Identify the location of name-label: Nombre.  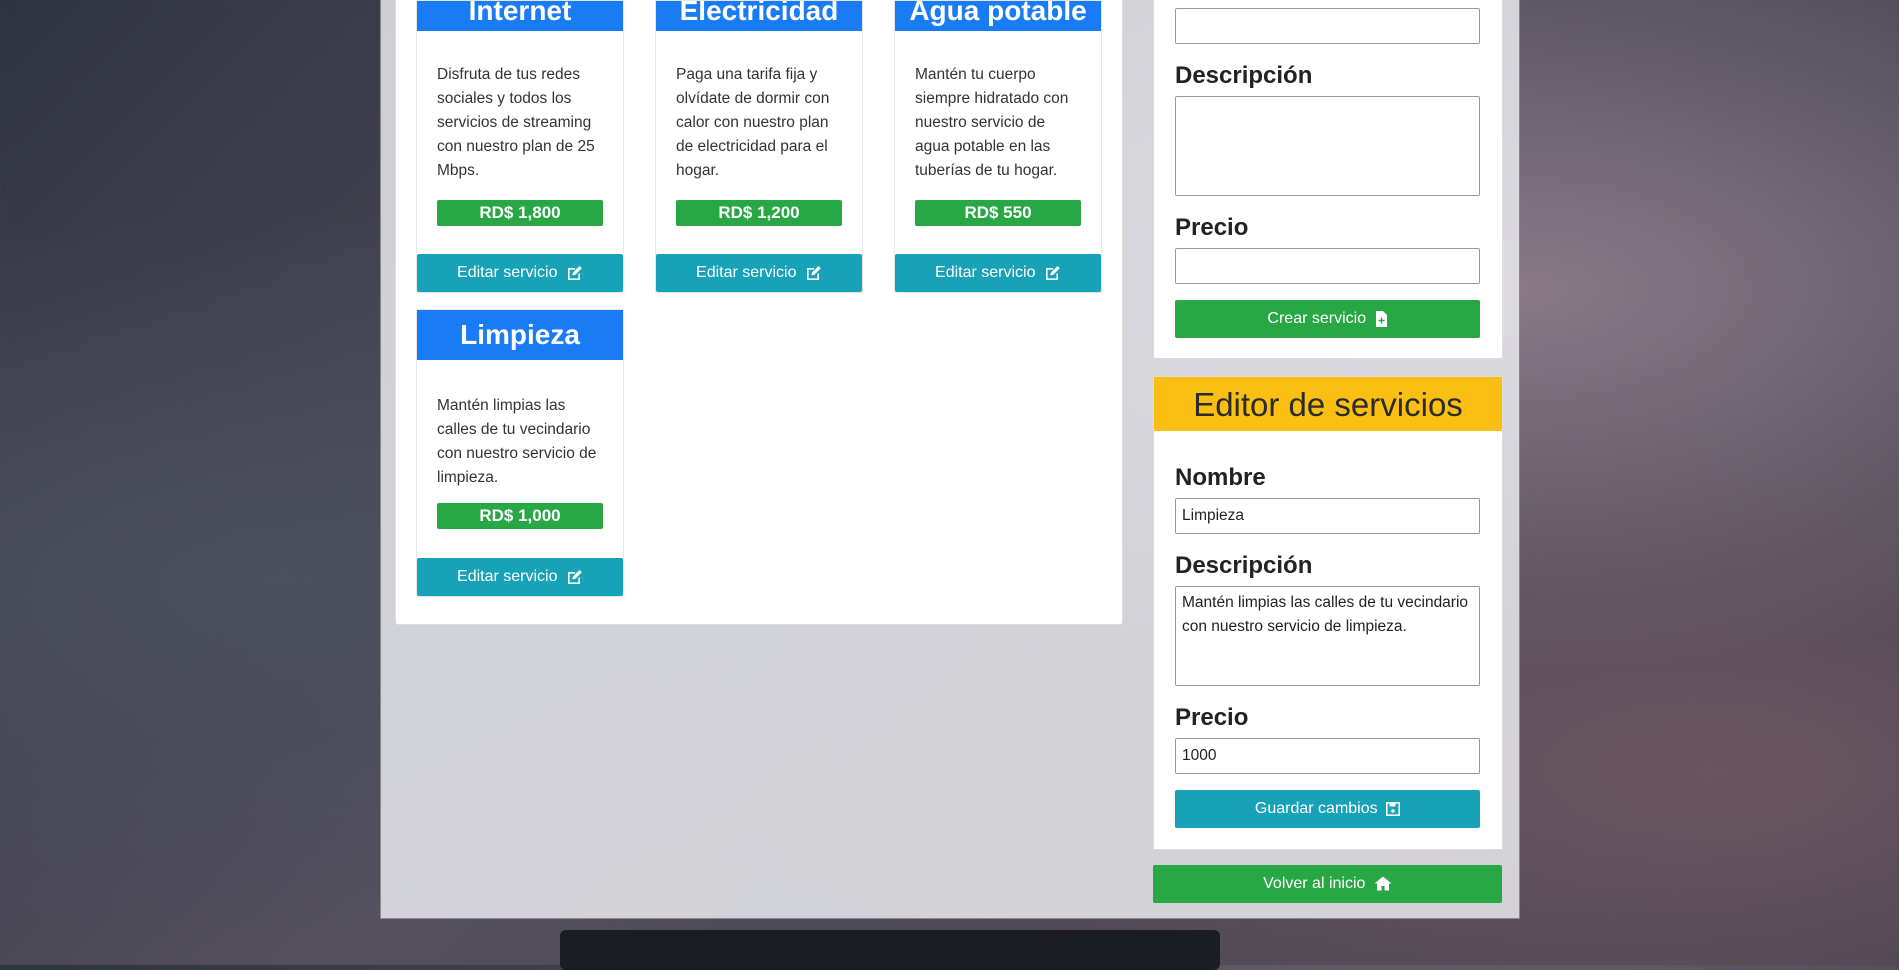
(1220, 477).